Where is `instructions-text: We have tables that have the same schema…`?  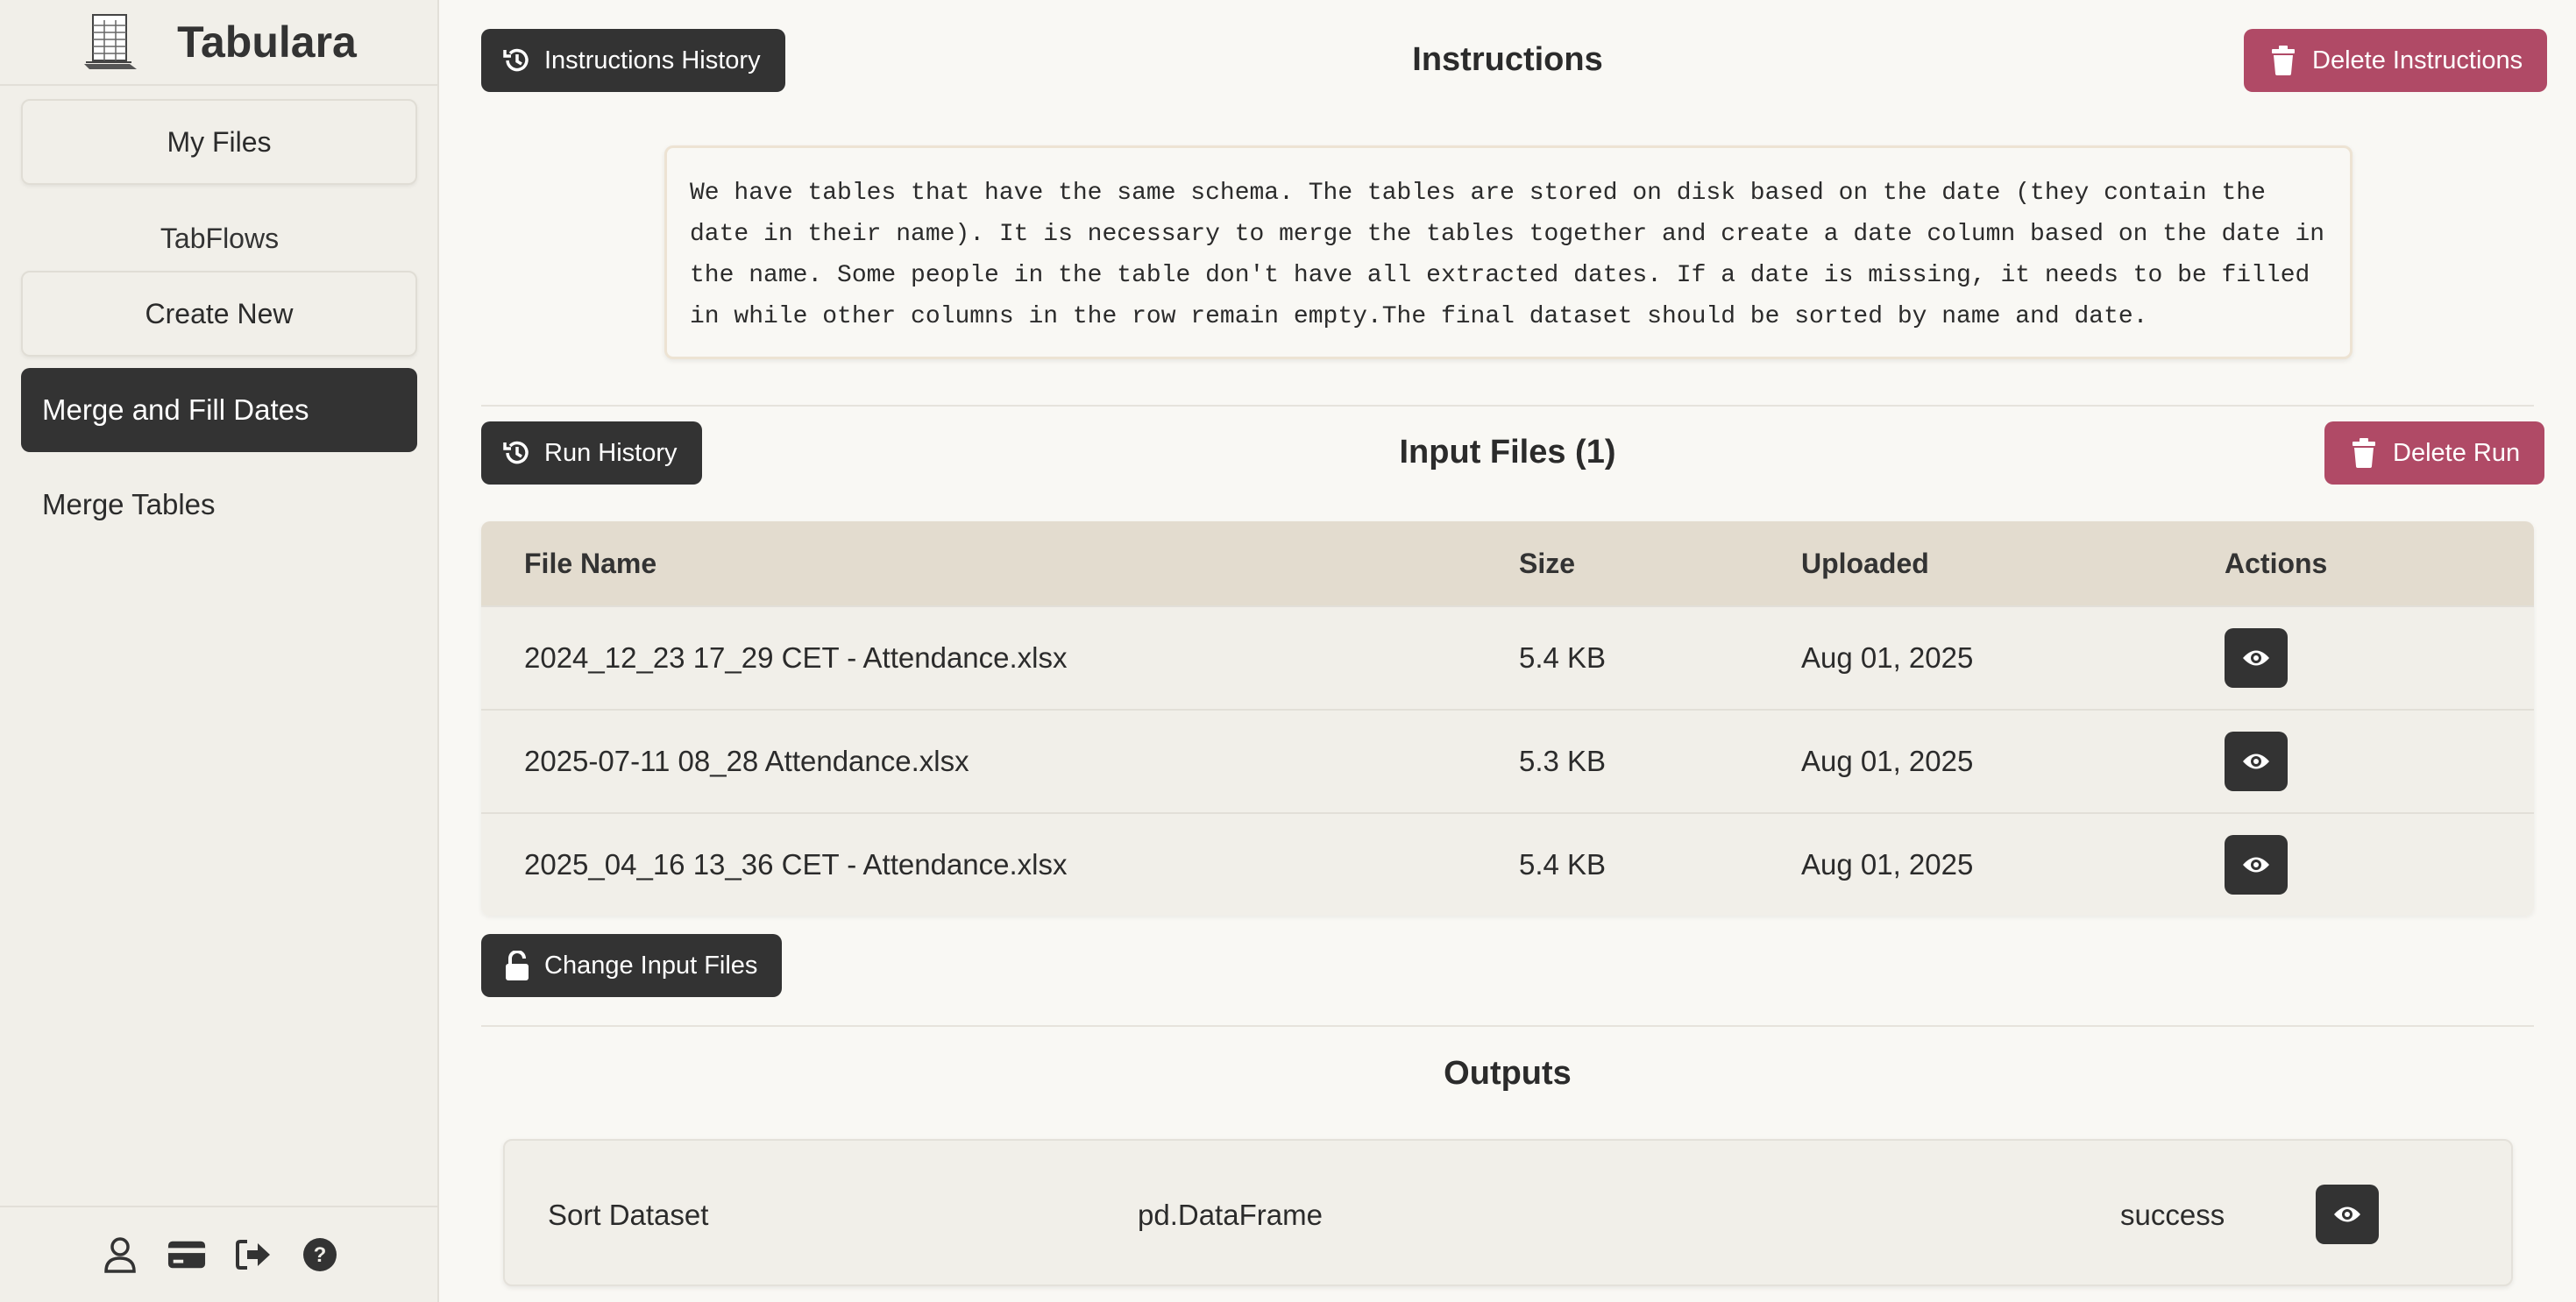
instructions-text: We have tables that have the same schema… is located at coordinates (1508, 252).